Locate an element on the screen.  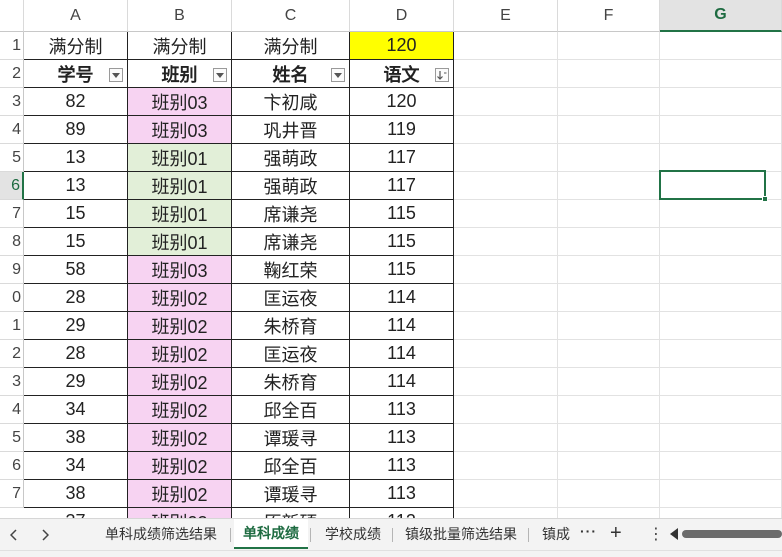
add-sheet-button: + is located at coordinates (616, 533).